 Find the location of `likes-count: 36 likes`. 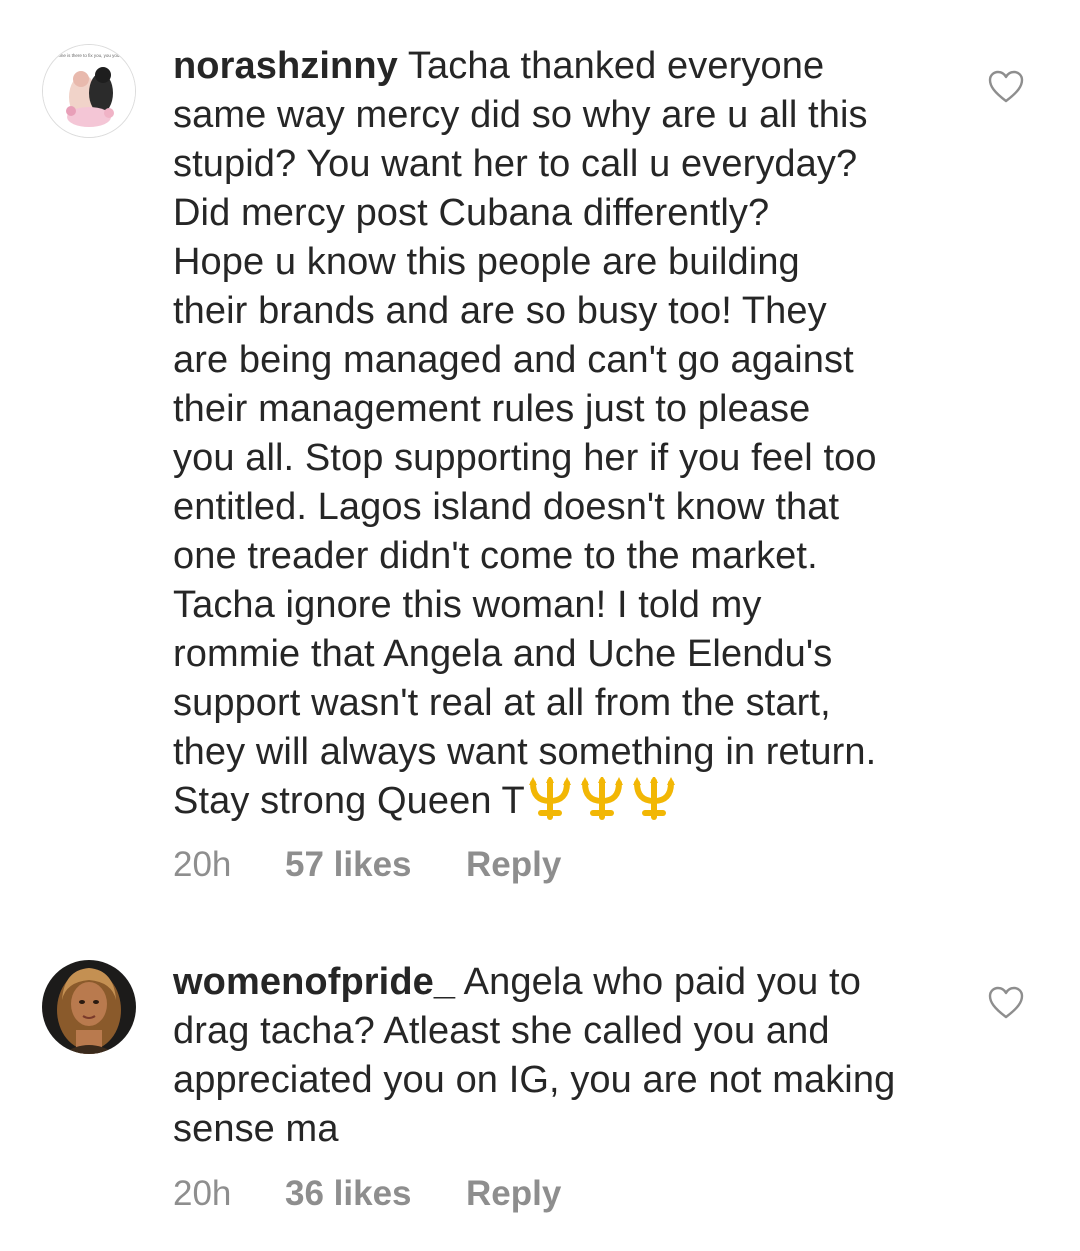

likes-count: 36 likes is located at coordinates (375, 1194).